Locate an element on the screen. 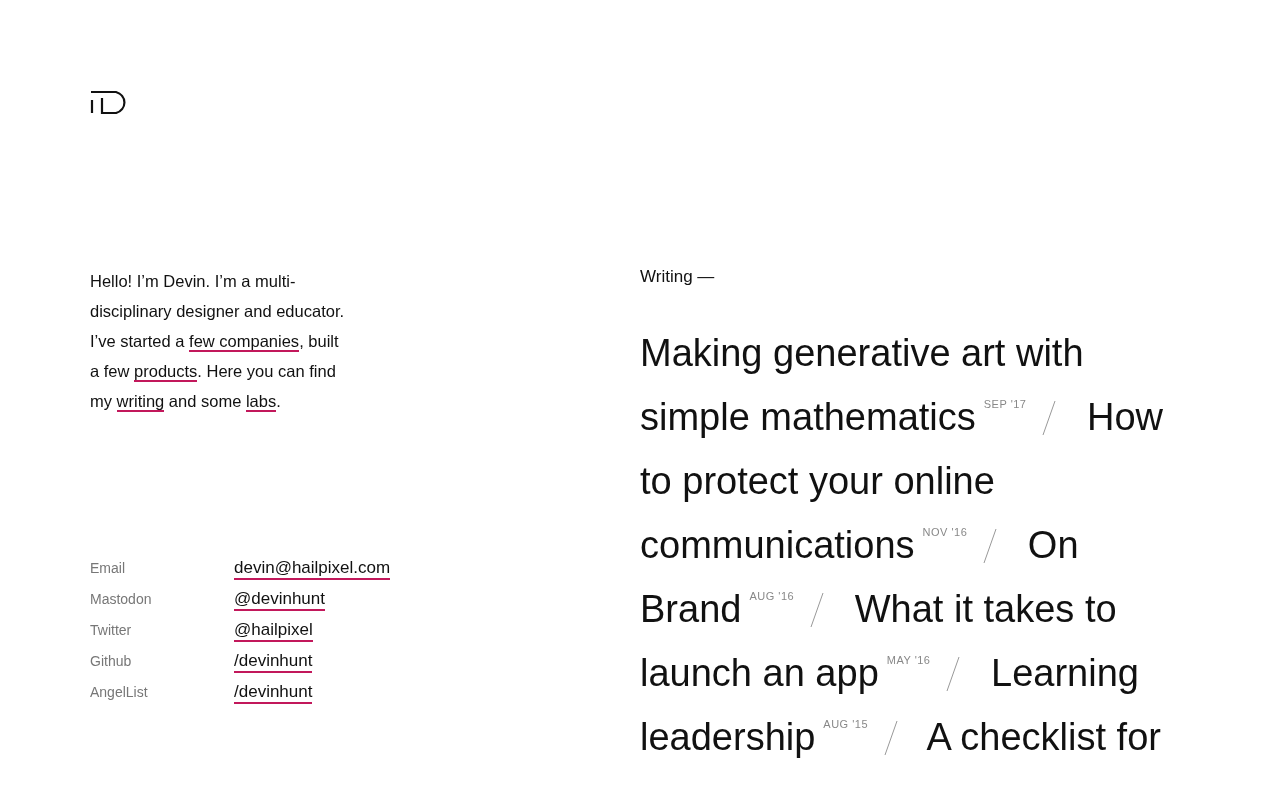 This screenshot has height=800, width=1280. contact-link: @devinhunt is located at coordinates (279, 599).